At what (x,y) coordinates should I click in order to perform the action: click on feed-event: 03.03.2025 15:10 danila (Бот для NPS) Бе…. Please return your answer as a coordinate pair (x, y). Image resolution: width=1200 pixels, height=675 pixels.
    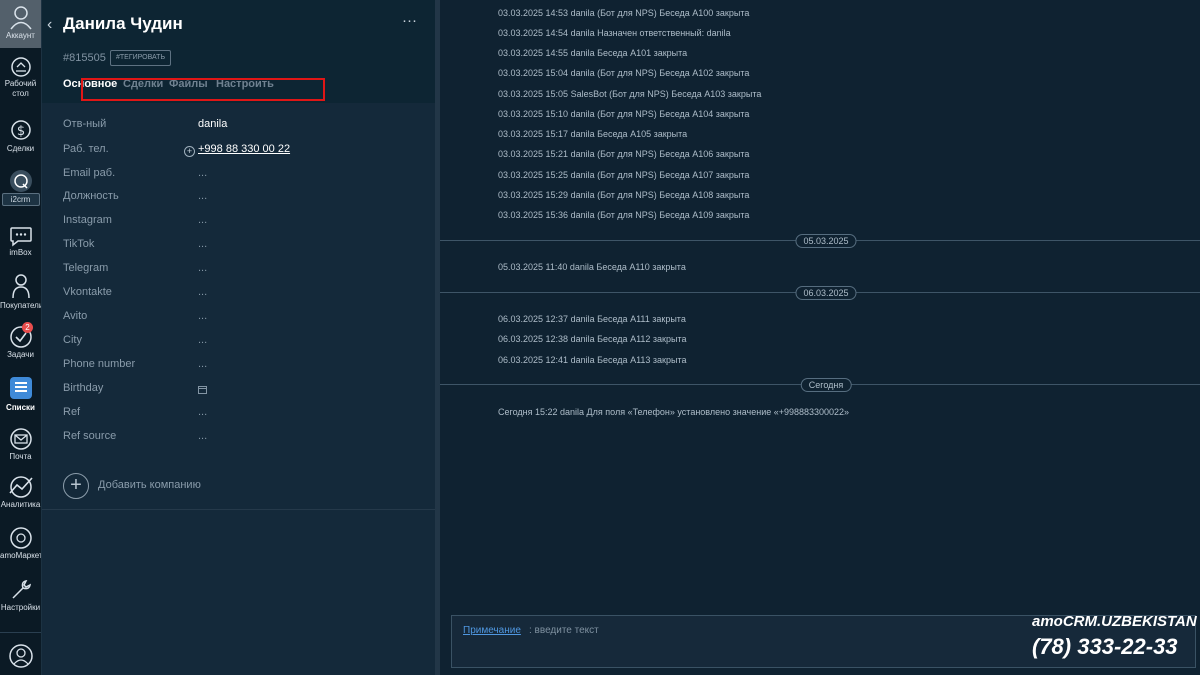
    Looking at the image, I should click on (624, 114).